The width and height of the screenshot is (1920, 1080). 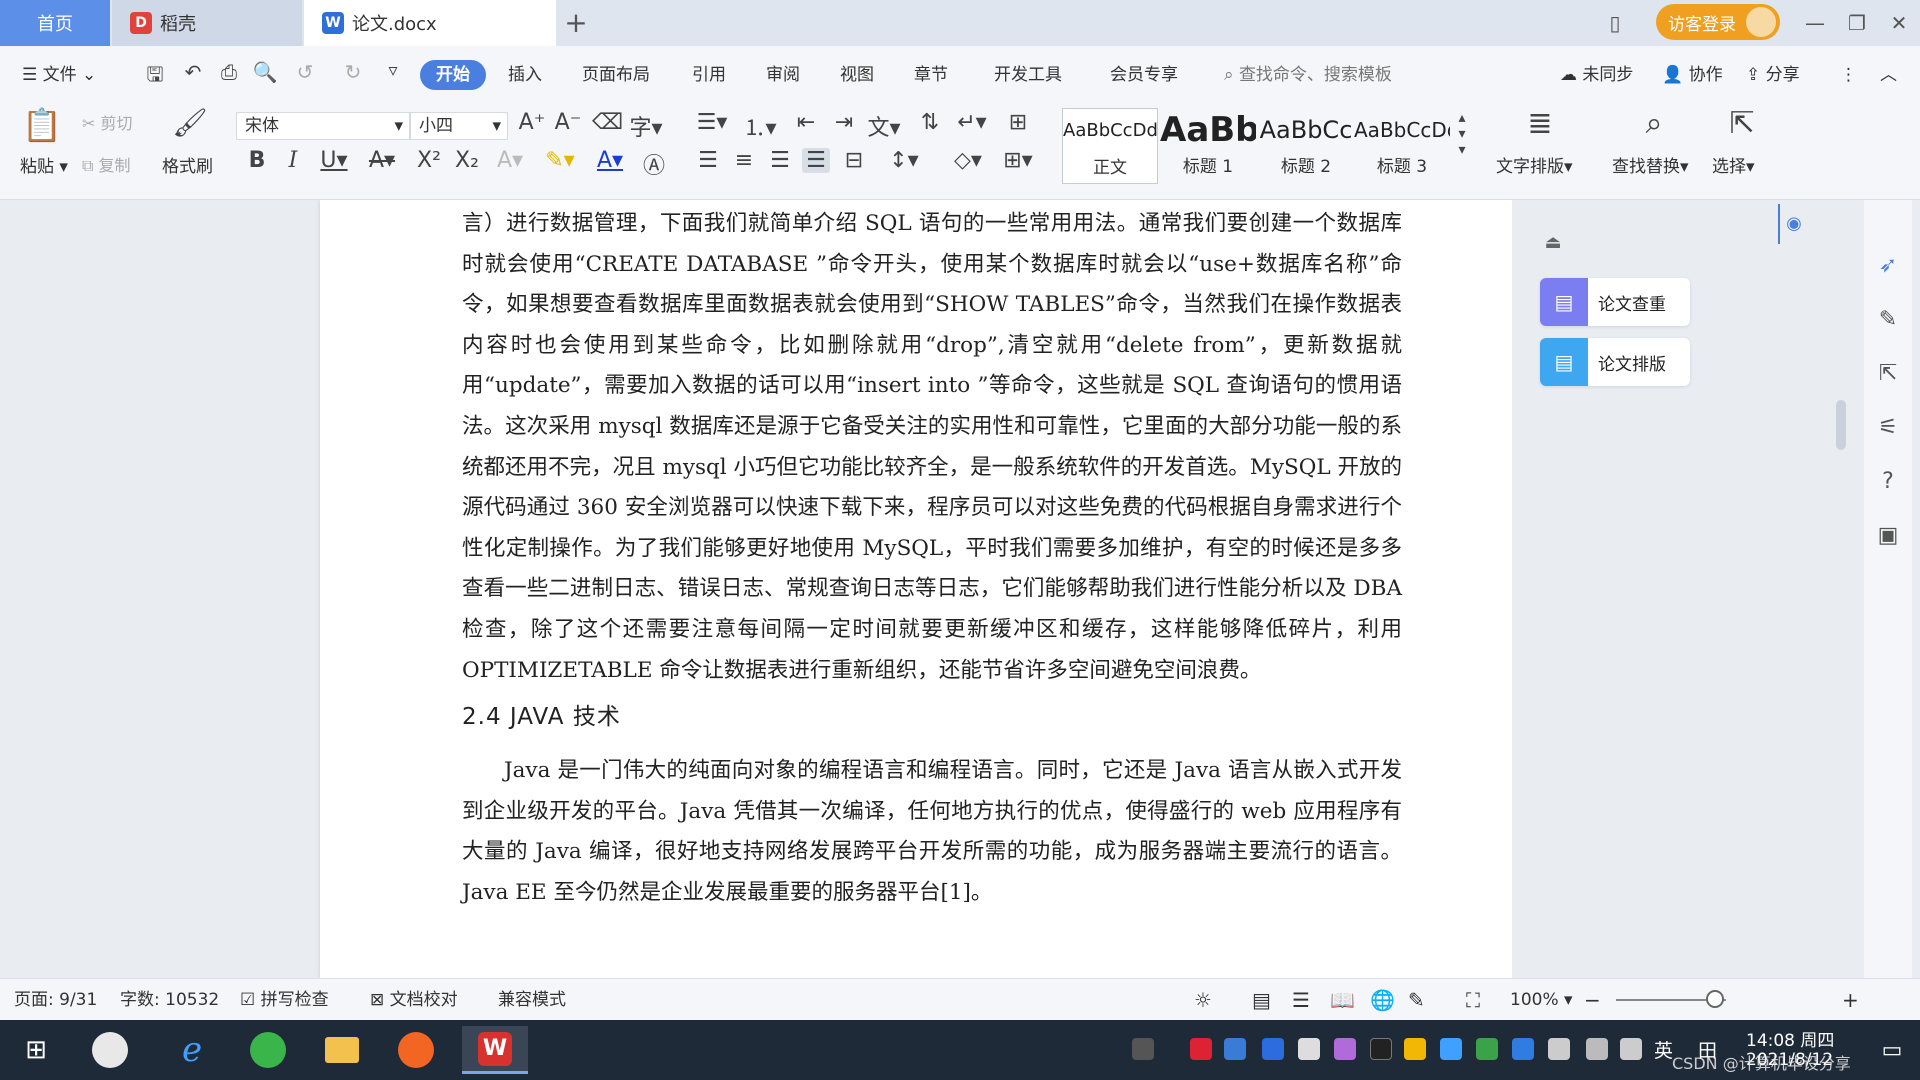 What do you see at coordinates (1540, 123) in the screenshot?
I see `text-layout-icon: ≣` at bounding box center [1540, 123].